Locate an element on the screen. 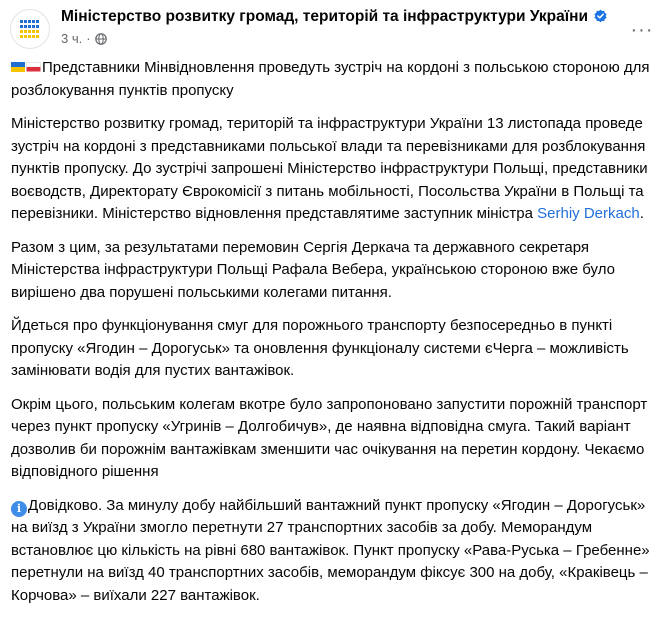  ukraine-flag-icon is located at coordinates (18, 67).